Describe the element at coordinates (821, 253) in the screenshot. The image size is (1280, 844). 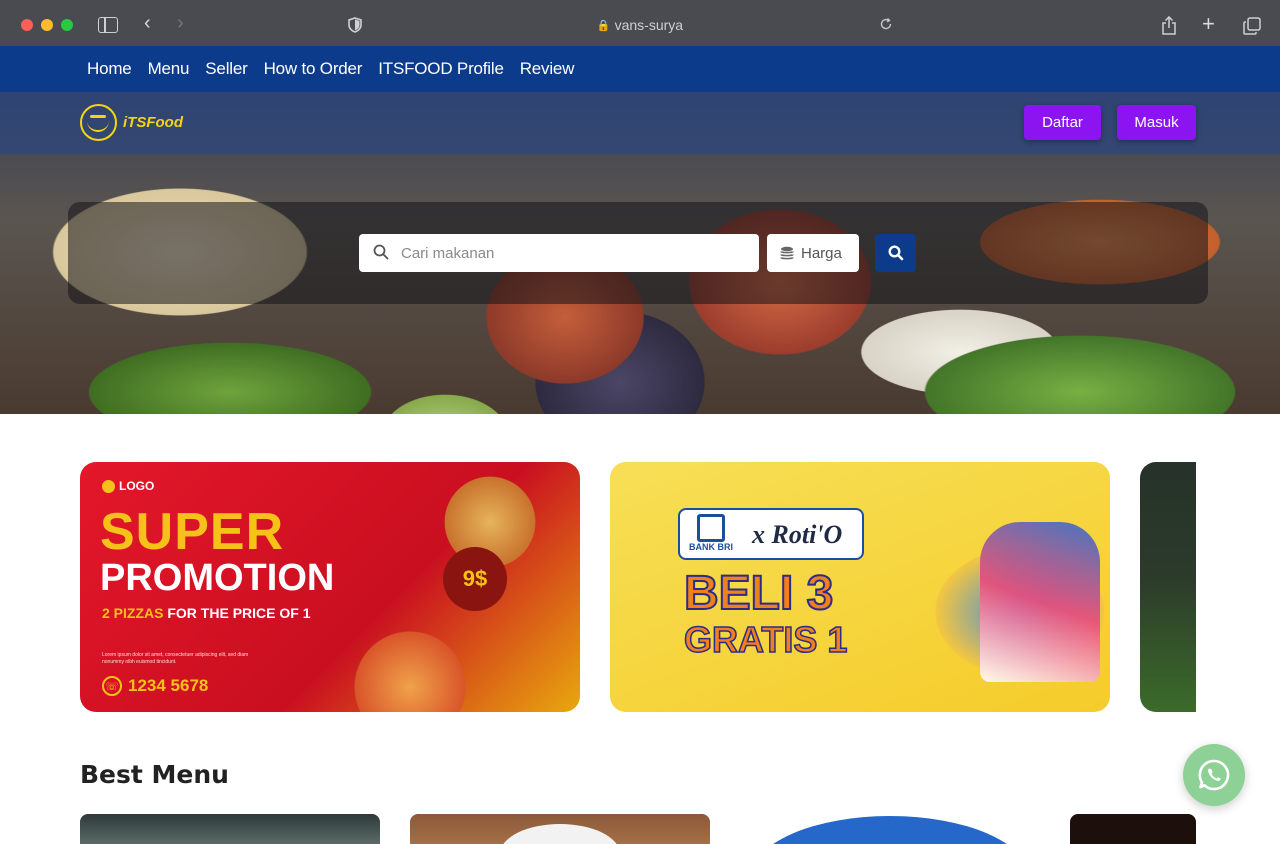
I see `price-filter-label: Harga` at that location.